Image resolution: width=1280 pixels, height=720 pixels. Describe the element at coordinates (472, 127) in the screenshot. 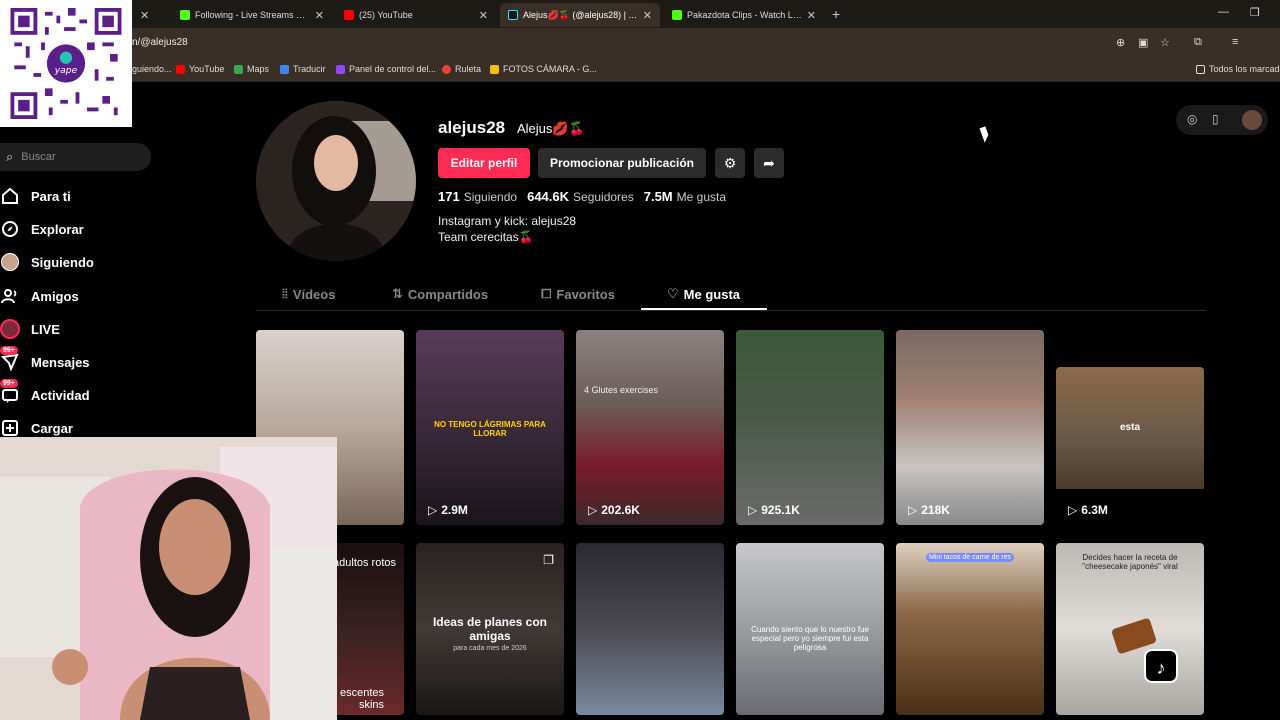

I see `profile-username: alejus28` at that location.